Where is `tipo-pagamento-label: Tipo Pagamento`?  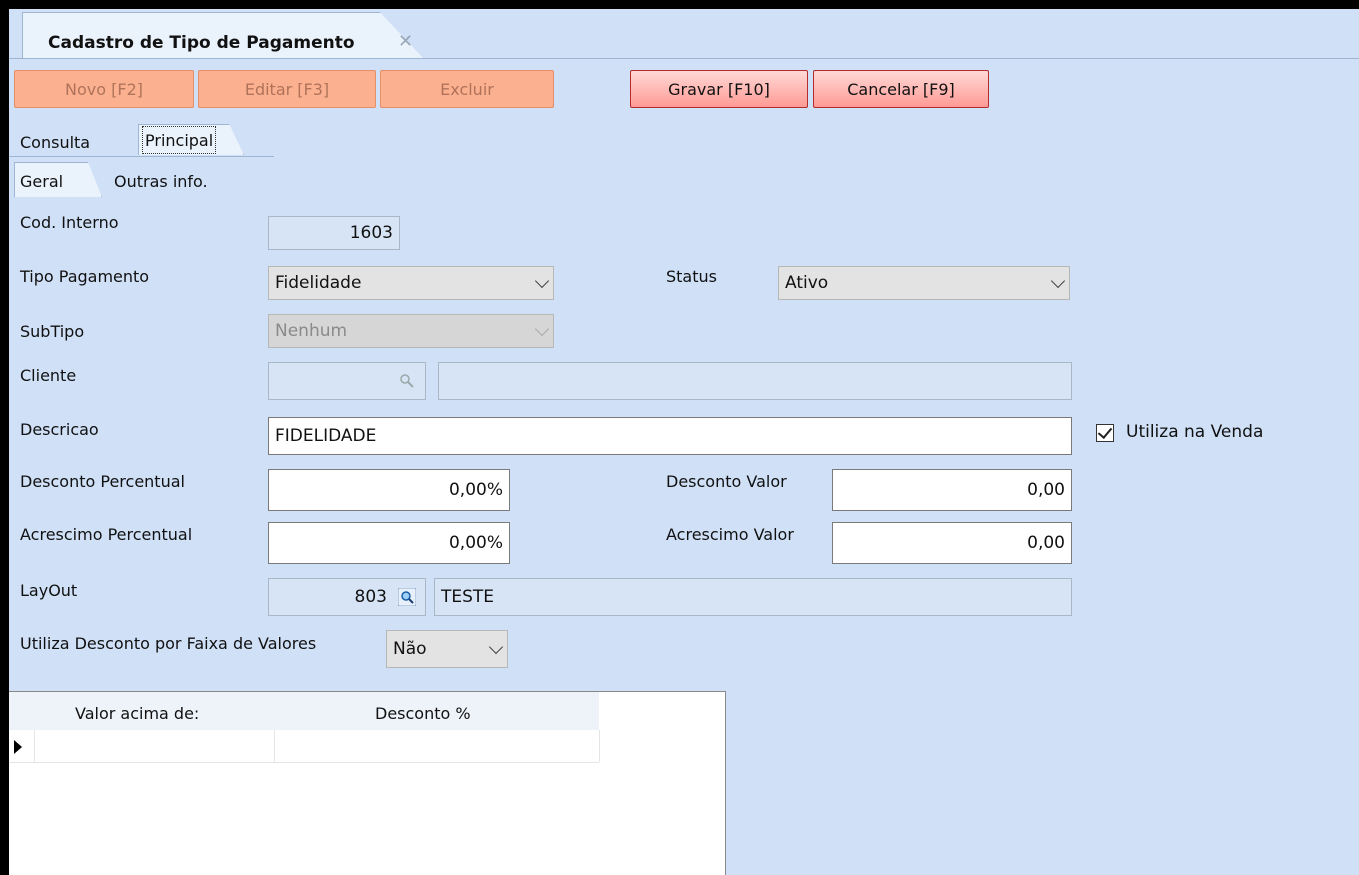
tipo-pagamento-label: Tipo Pagamento is located at coordinates (85, 276).